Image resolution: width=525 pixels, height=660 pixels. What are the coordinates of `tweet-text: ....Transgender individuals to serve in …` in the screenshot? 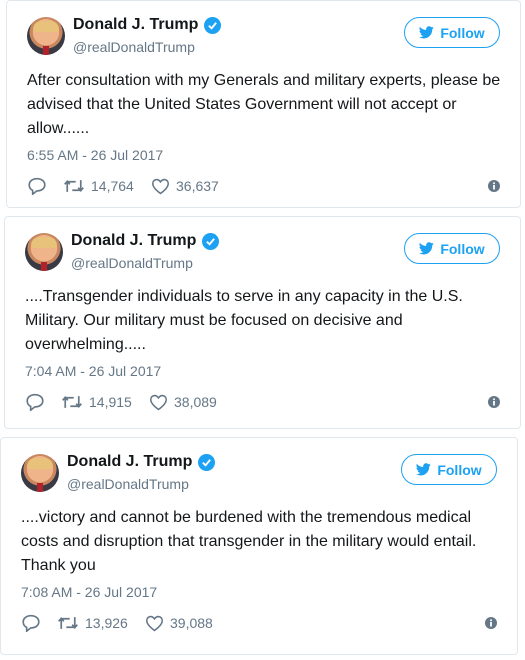 It's located at (244, 320).